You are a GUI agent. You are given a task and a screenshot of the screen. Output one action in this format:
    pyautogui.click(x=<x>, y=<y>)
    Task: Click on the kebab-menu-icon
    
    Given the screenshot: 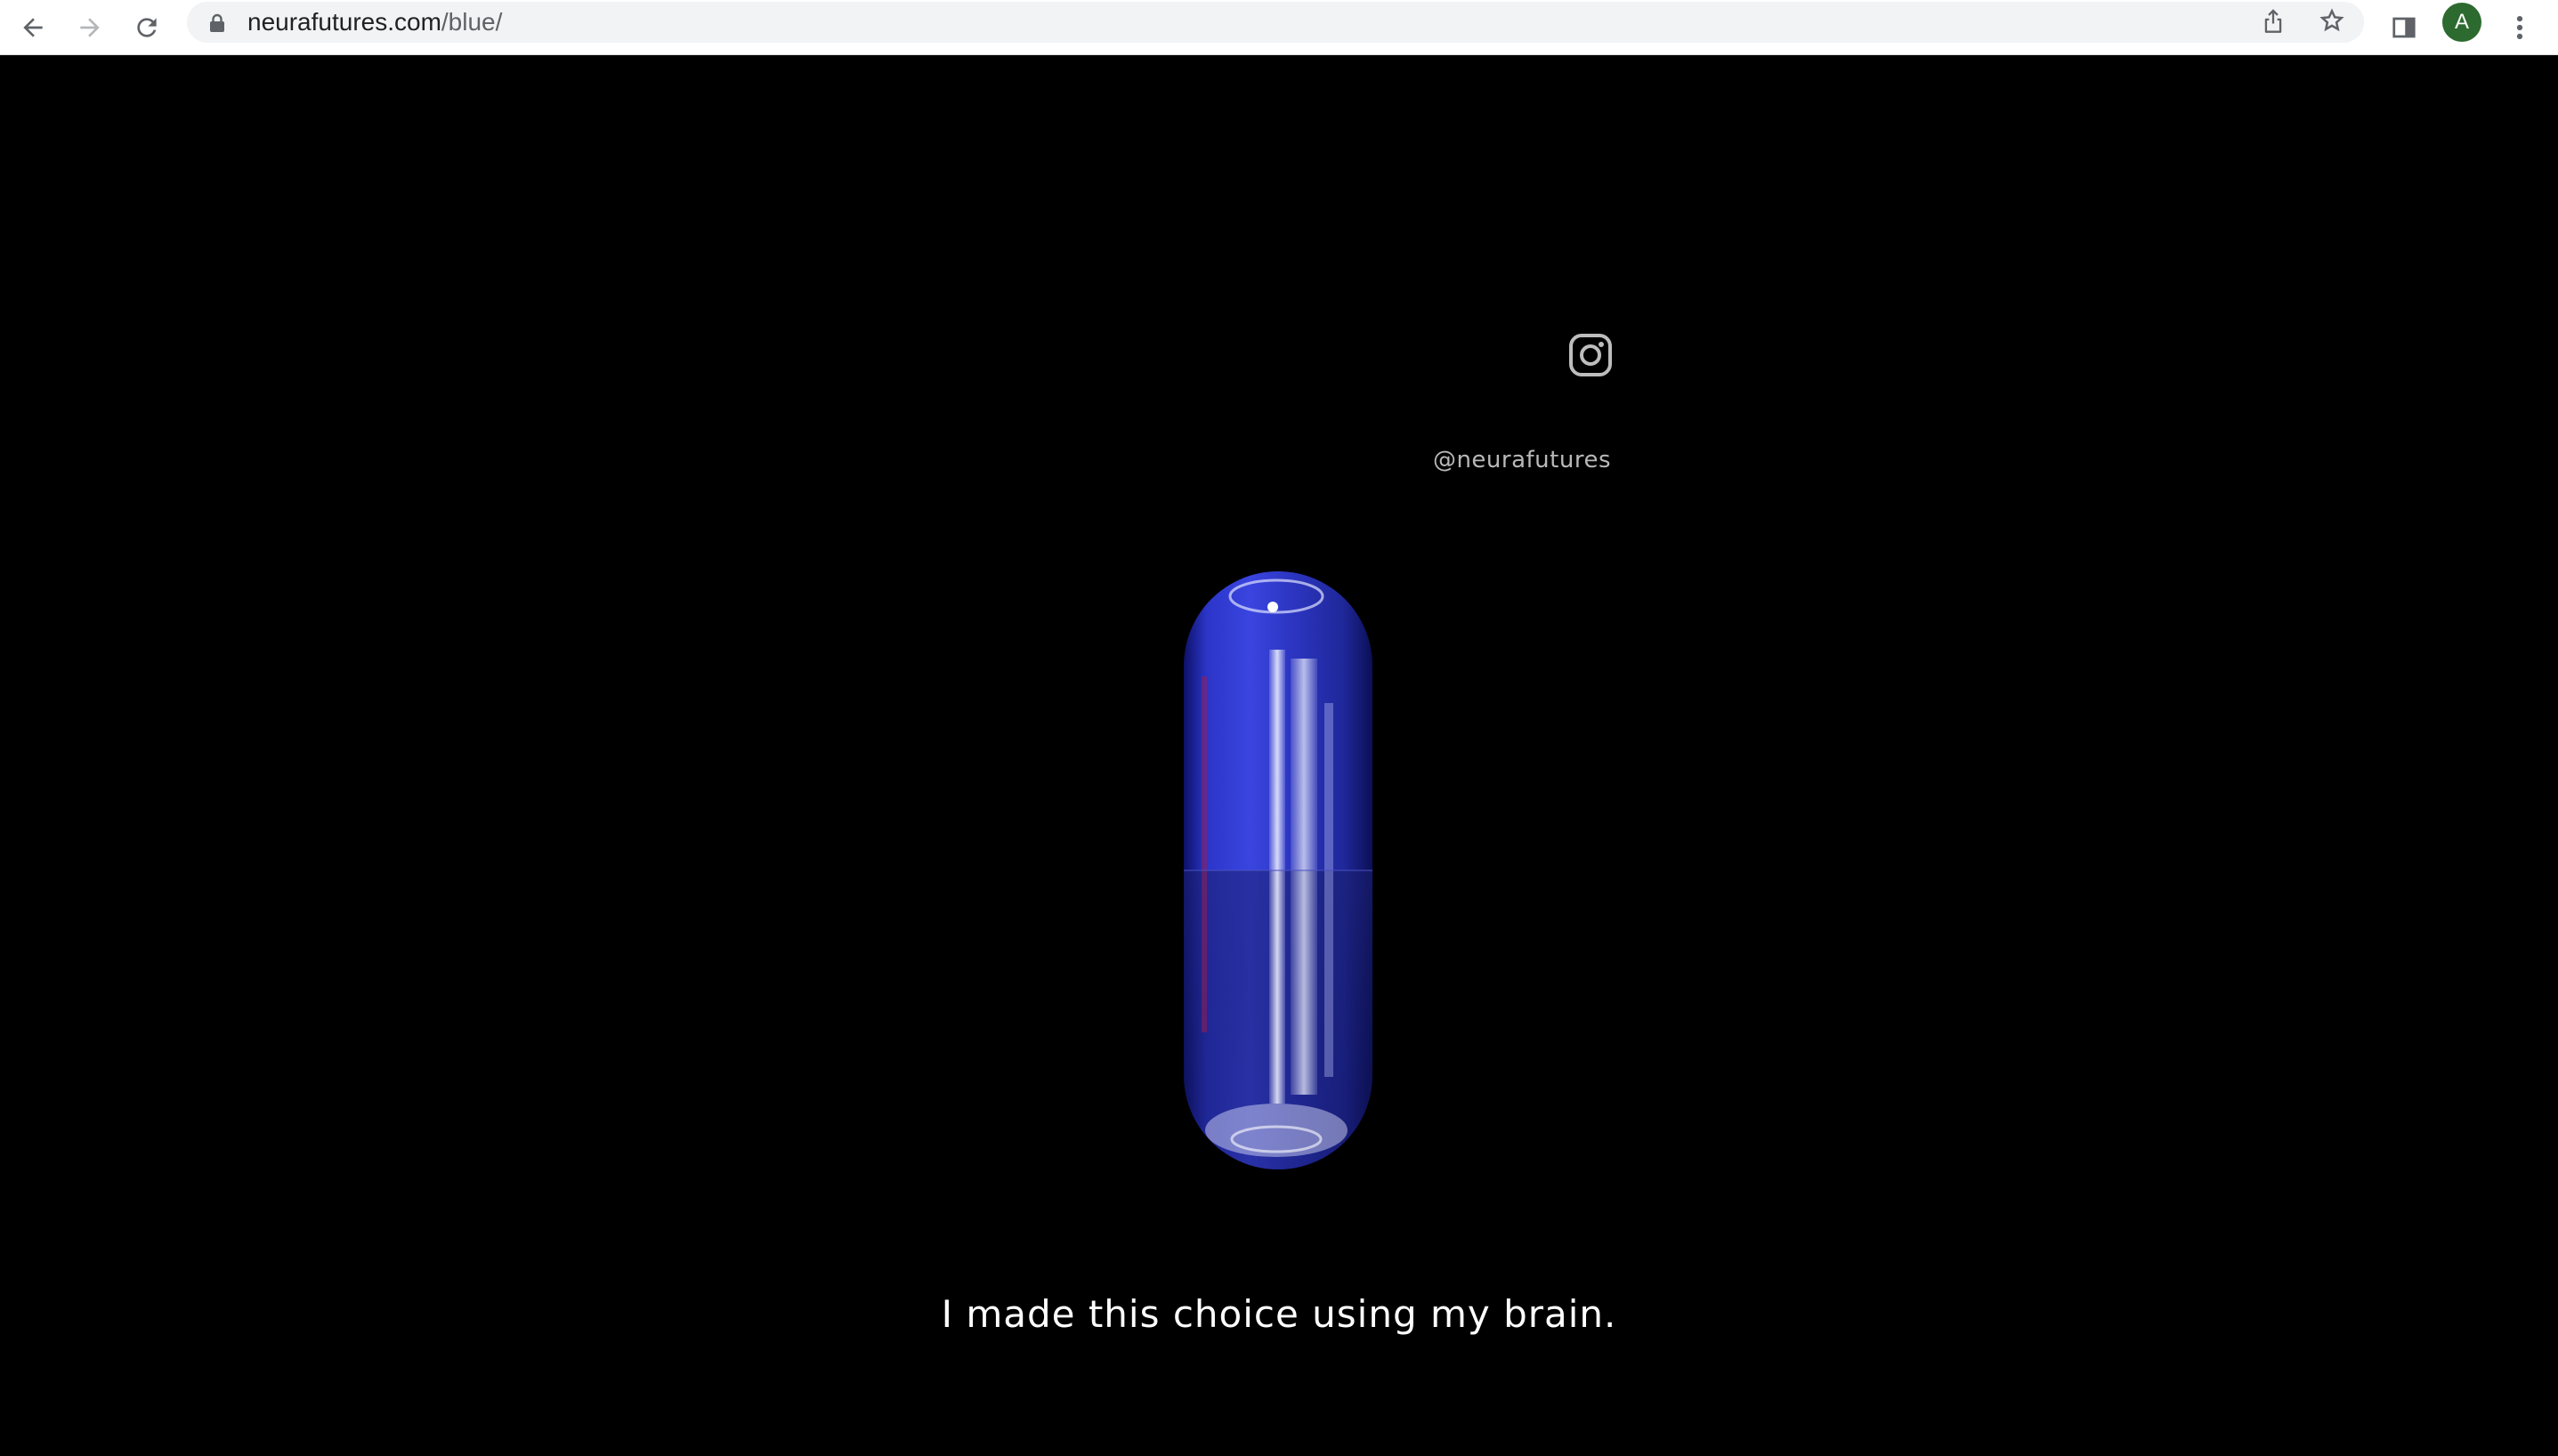 What is the action you would take?
    pyautogui.click(x=2519, y=27)
    